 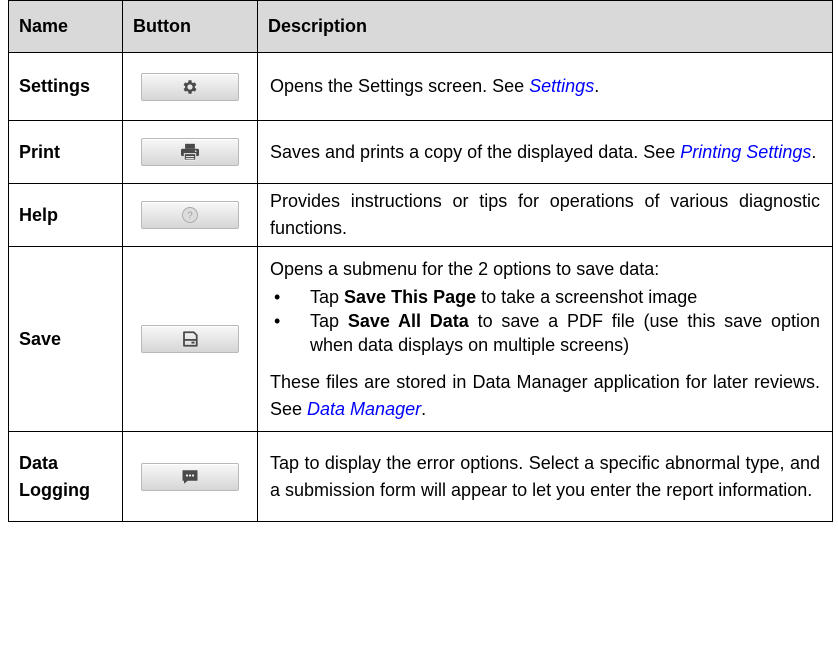 I want to click on row-name: Print, so click(x=65, y=152).